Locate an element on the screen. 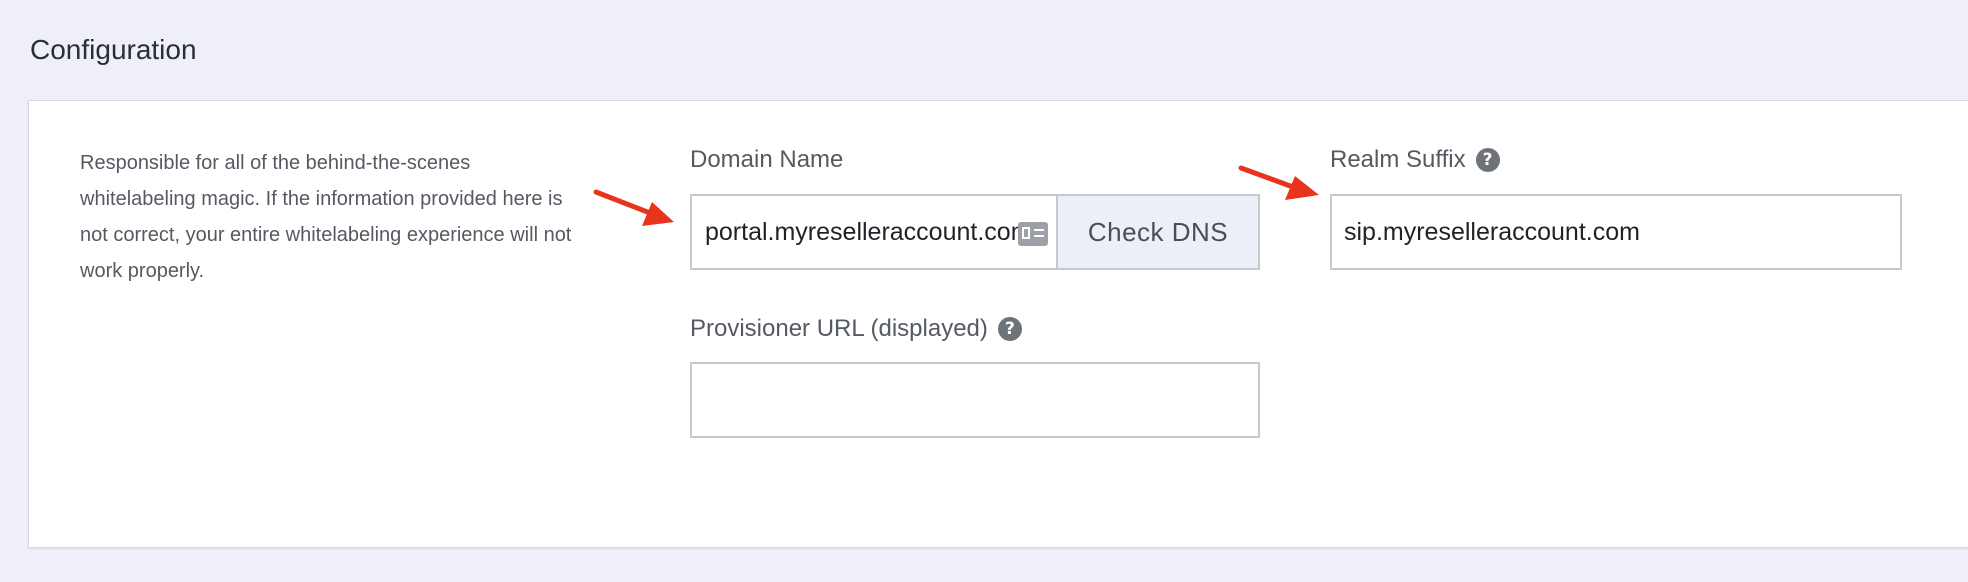  realm-suffix-value: sip.myreselleraccount.com is located at coordinates (1492, 231).